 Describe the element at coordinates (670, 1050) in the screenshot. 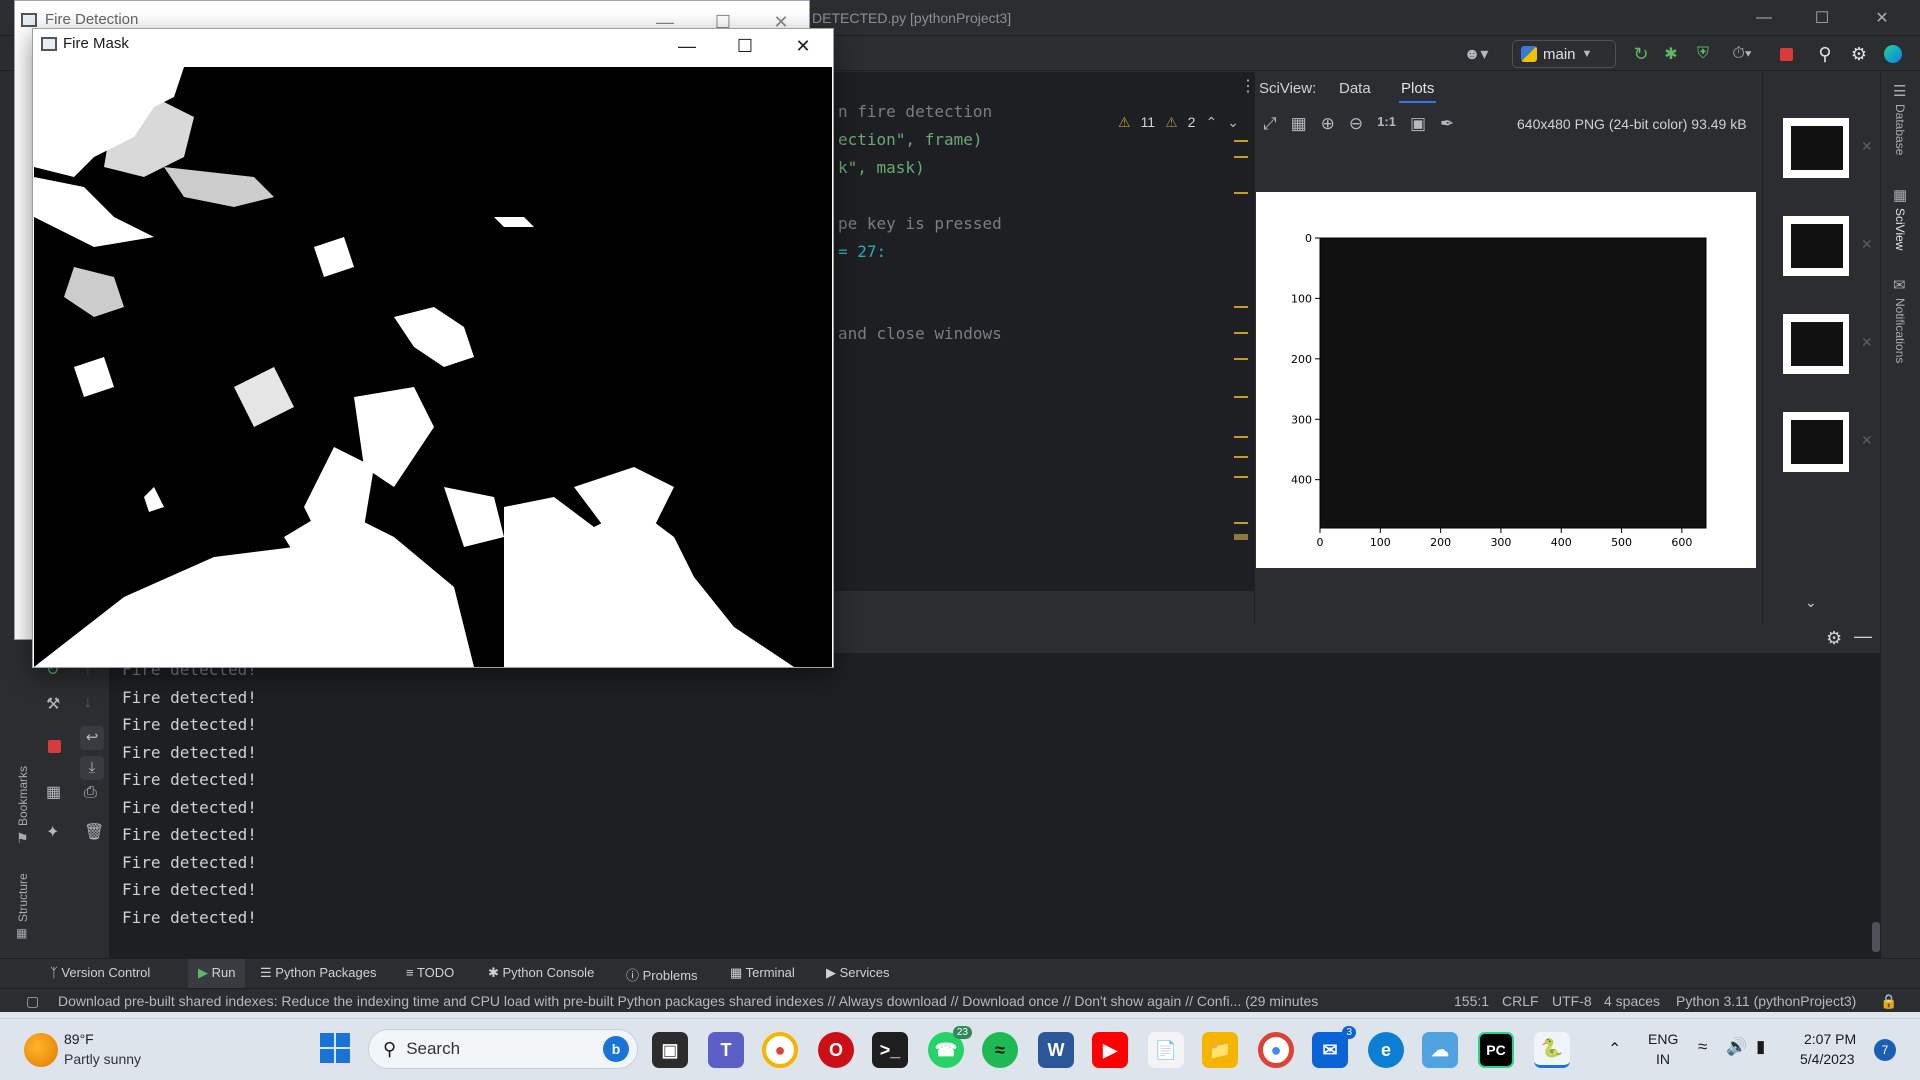

I see `task-view-icon: ▣` at that location.